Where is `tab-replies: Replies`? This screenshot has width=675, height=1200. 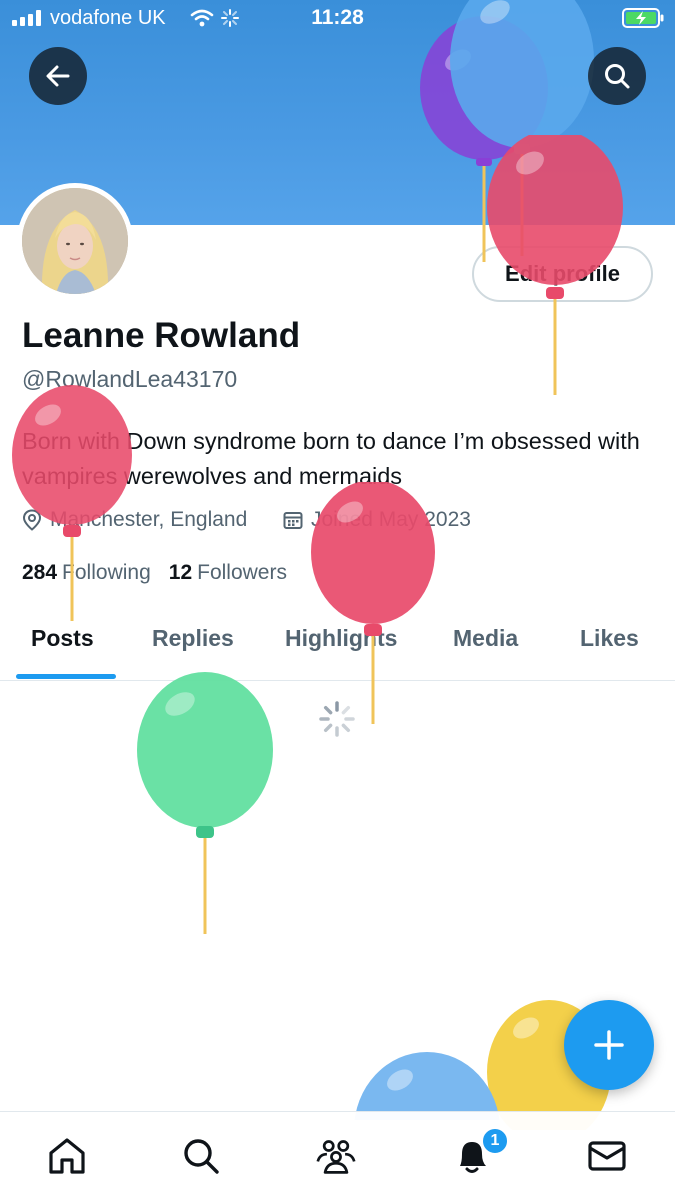 tab-replies: Replies is located at coordinates (193, 638).